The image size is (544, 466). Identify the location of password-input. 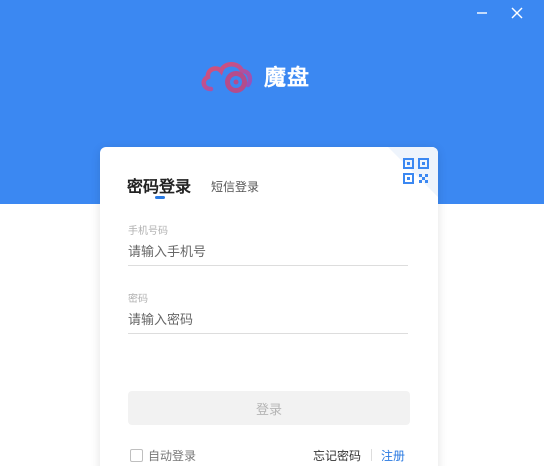
(268, 320).